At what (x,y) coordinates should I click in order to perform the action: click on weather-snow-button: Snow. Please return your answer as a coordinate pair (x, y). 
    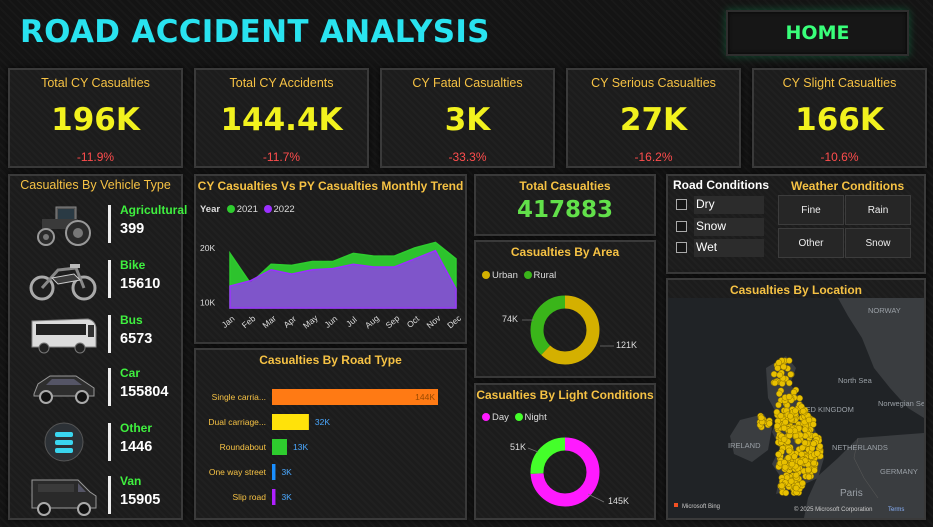
    Looking at the image, I should click on (878, 243).